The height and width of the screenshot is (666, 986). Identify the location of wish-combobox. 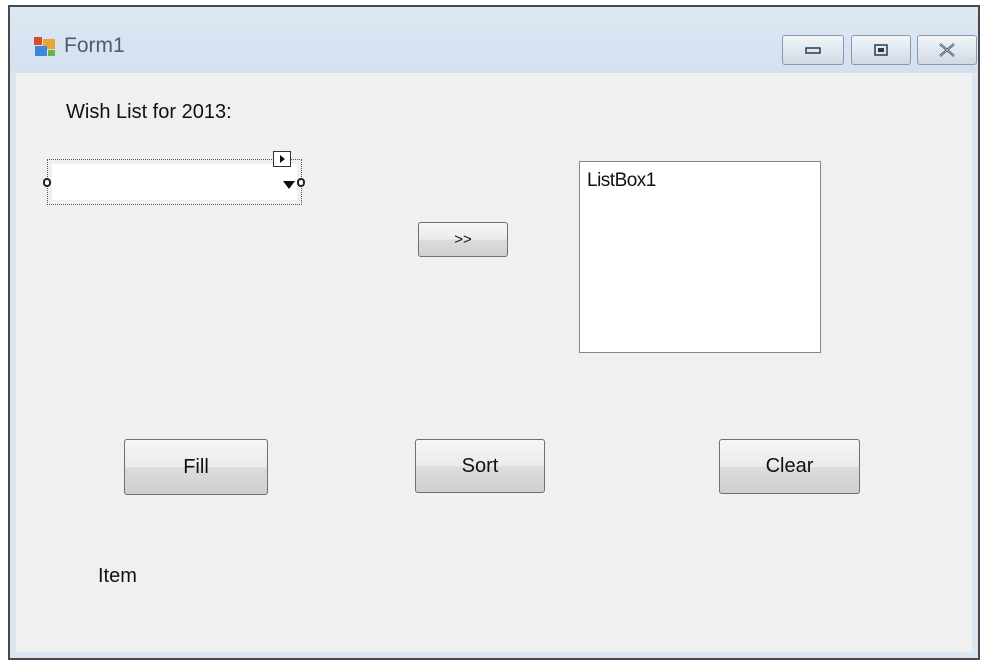
(174, 182).